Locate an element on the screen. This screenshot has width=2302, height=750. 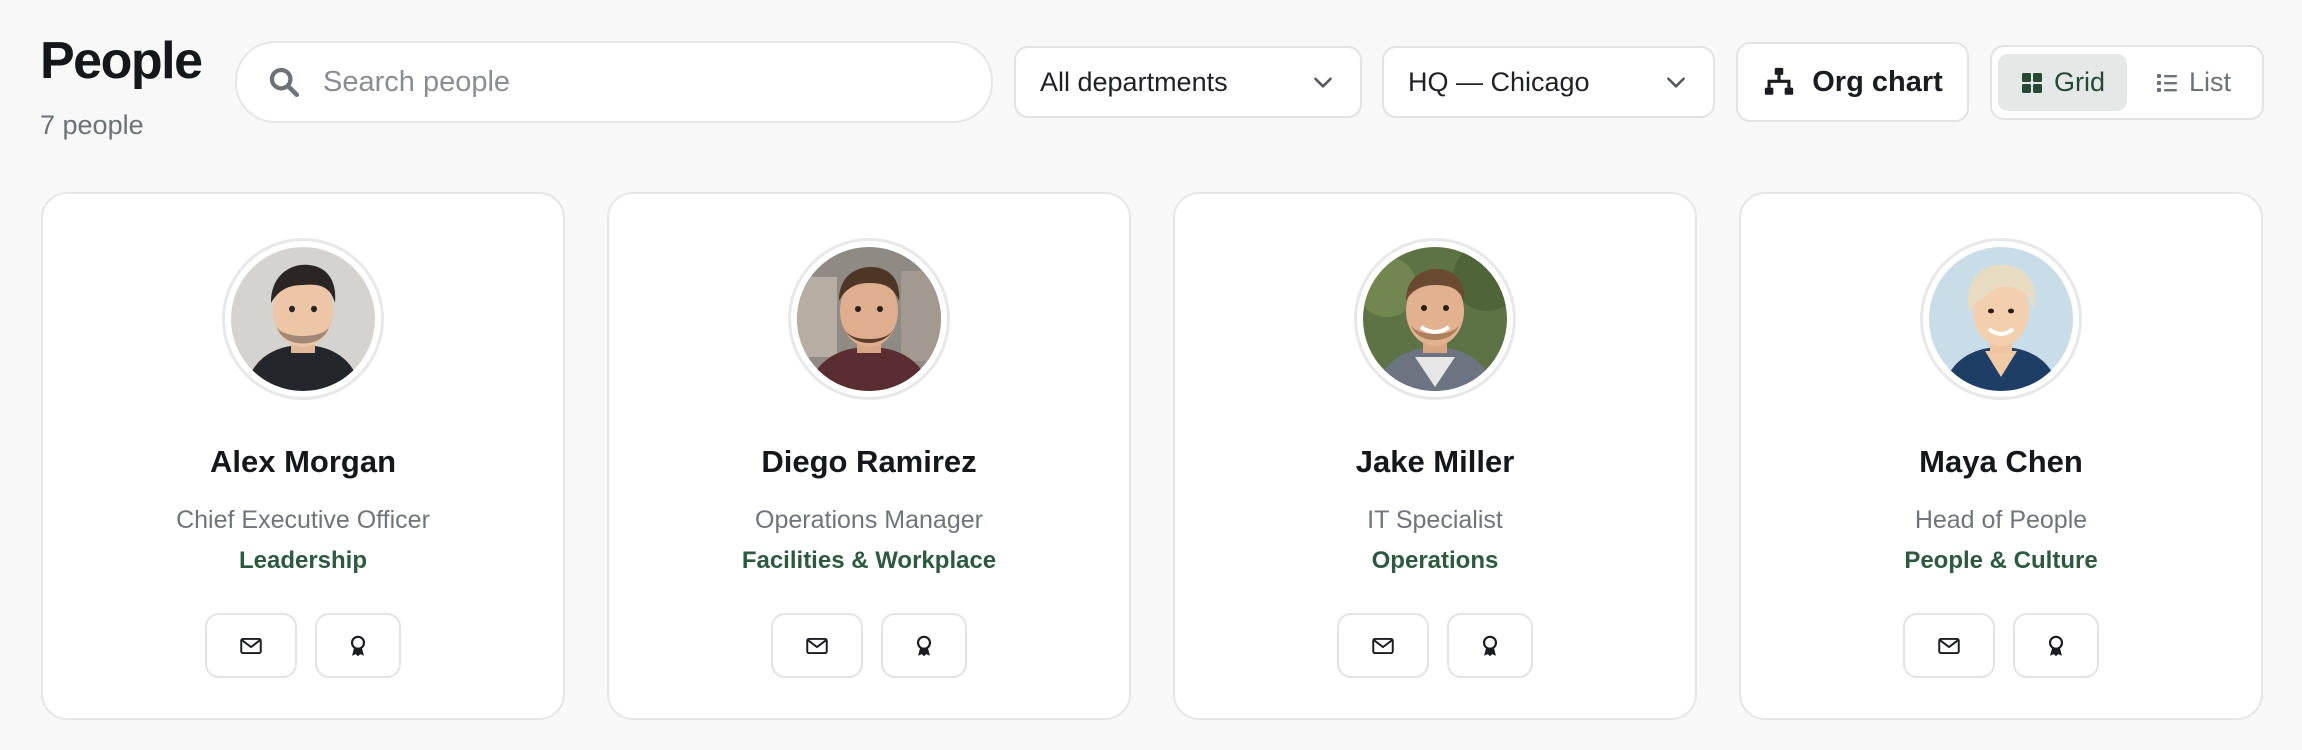
list-view-button: List is located at coordinates (2193, 82).